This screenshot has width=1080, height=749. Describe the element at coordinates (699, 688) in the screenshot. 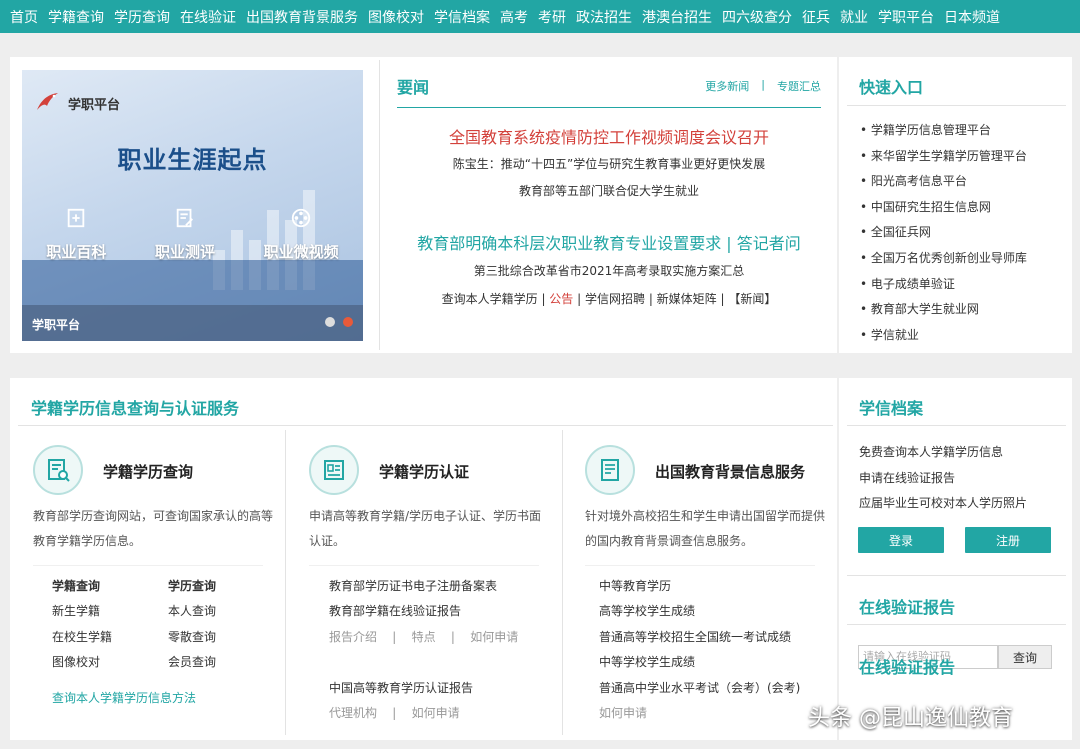

I see `abroad-link: 普通高中学业水平考试（会考）(会考)` at that location.